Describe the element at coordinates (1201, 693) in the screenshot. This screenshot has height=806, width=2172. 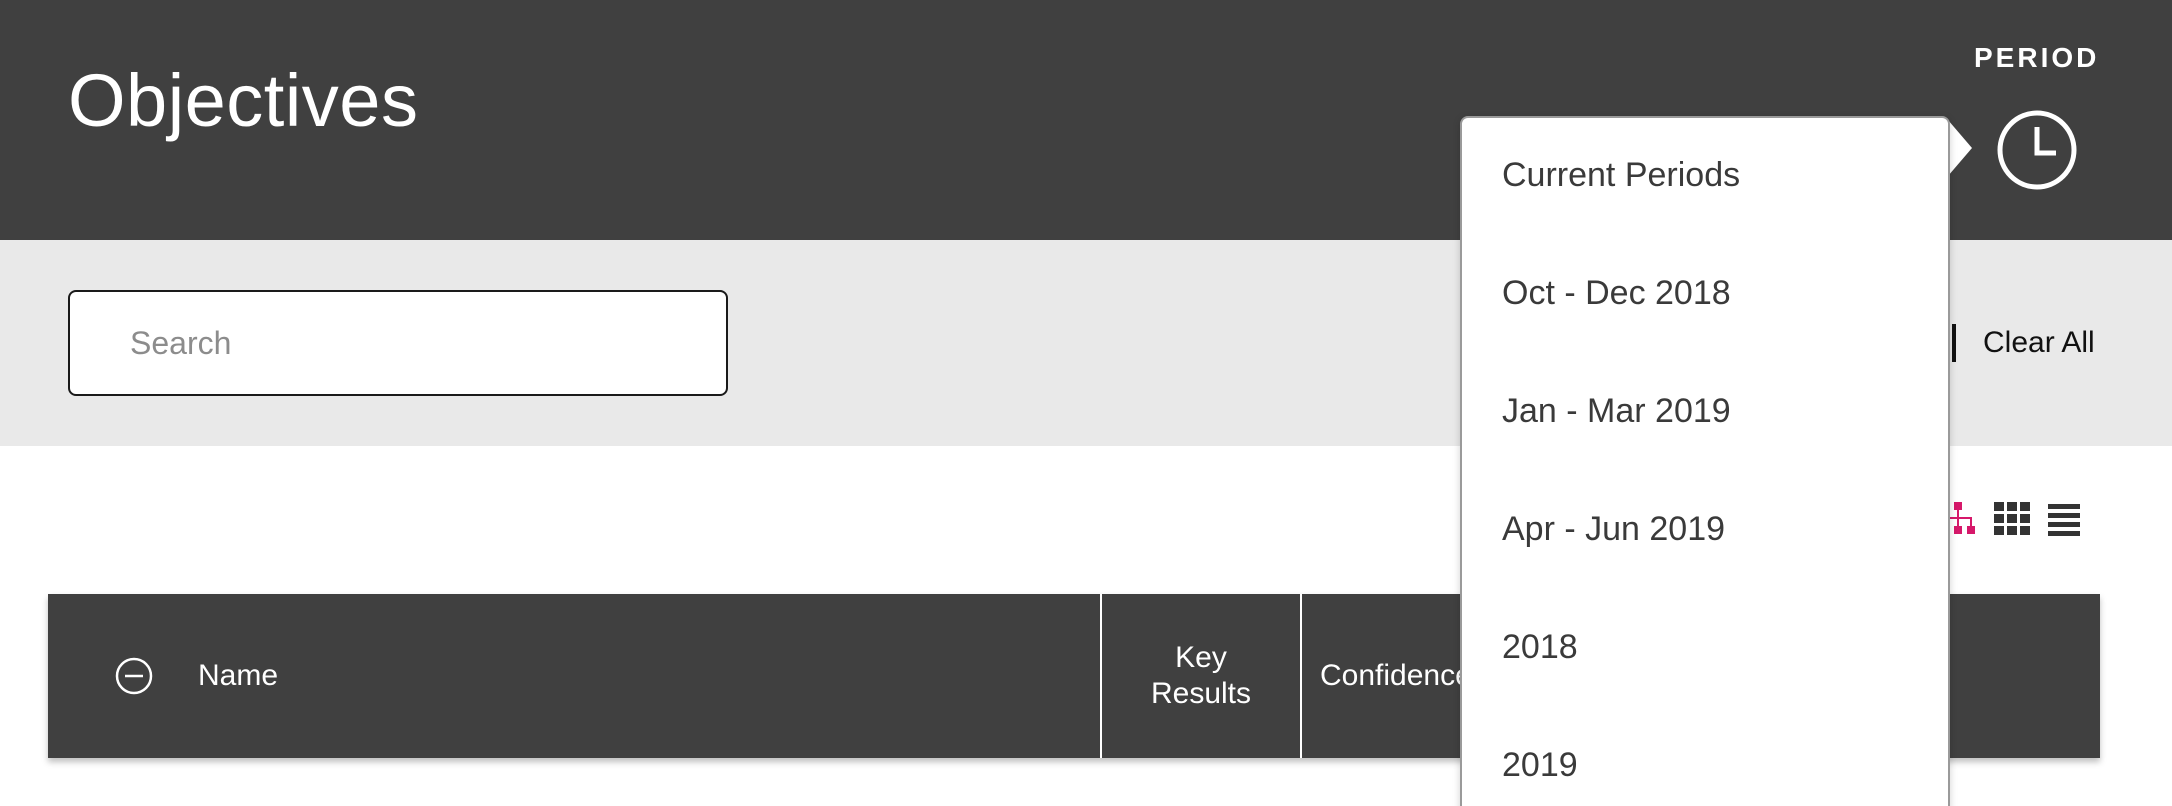
I see `column-header-key-results-line2: Results` at that location.